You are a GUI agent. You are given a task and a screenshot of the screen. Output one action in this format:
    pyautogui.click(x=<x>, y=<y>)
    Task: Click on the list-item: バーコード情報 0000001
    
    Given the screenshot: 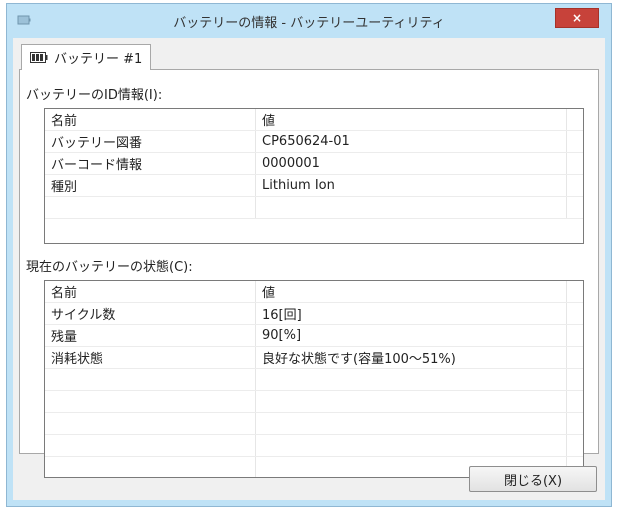 What is the action you would take?
    pyautogui.click(x=314, y=163)
    